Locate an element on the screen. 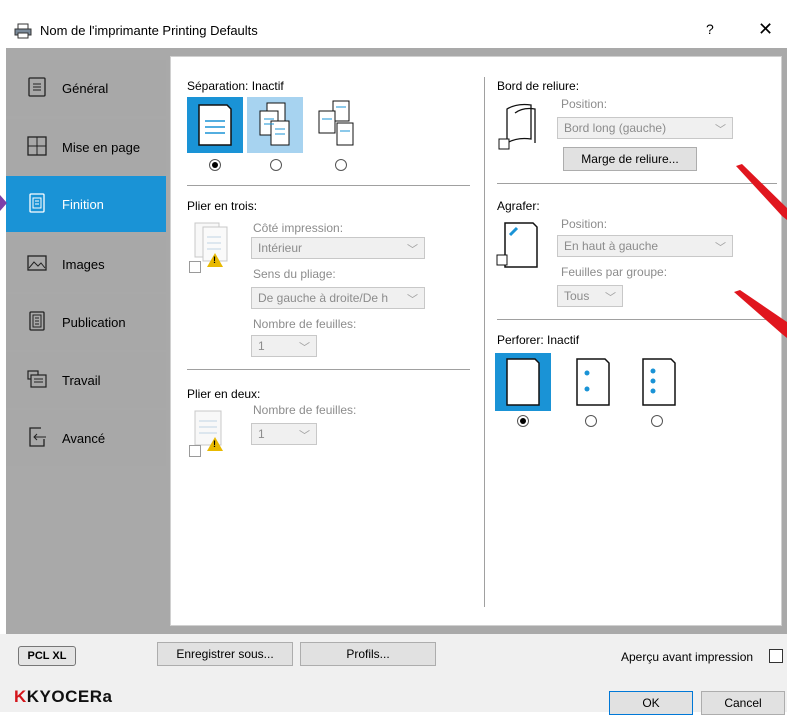  trifold-direction-select: De gauche à droite/De h ﹀ is located at coordinates (338, 298).